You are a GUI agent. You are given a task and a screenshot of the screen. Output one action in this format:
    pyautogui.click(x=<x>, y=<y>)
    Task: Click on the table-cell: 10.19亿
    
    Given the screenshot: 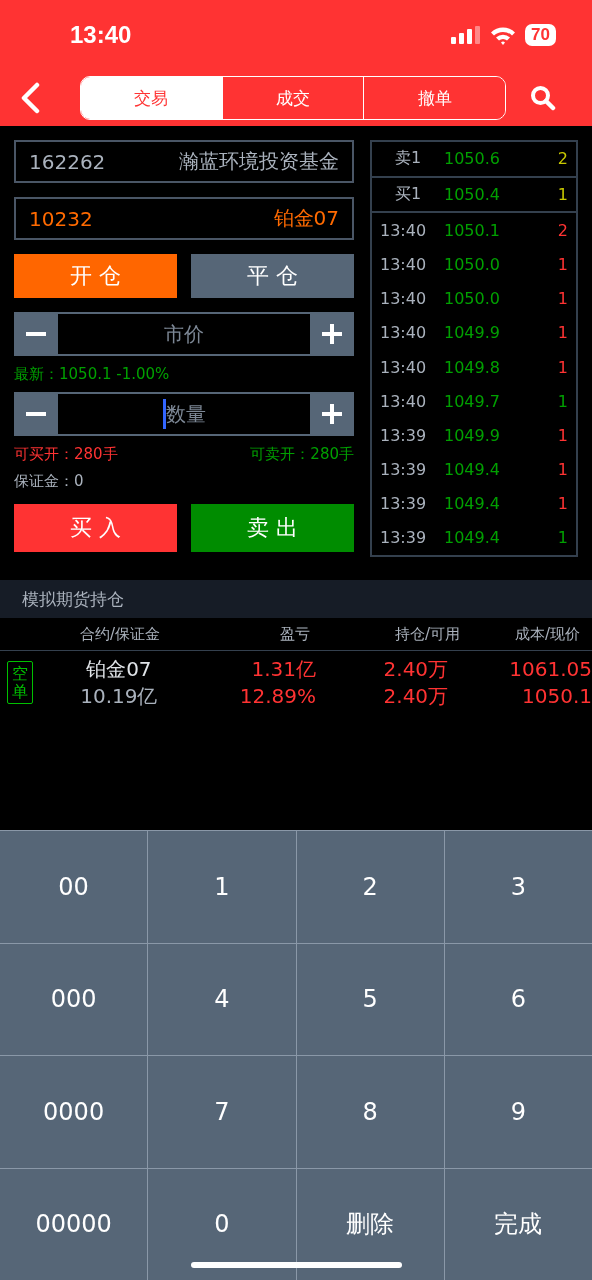 What is the action you would take?
    pyautogui.click(x=119, y=696)
    